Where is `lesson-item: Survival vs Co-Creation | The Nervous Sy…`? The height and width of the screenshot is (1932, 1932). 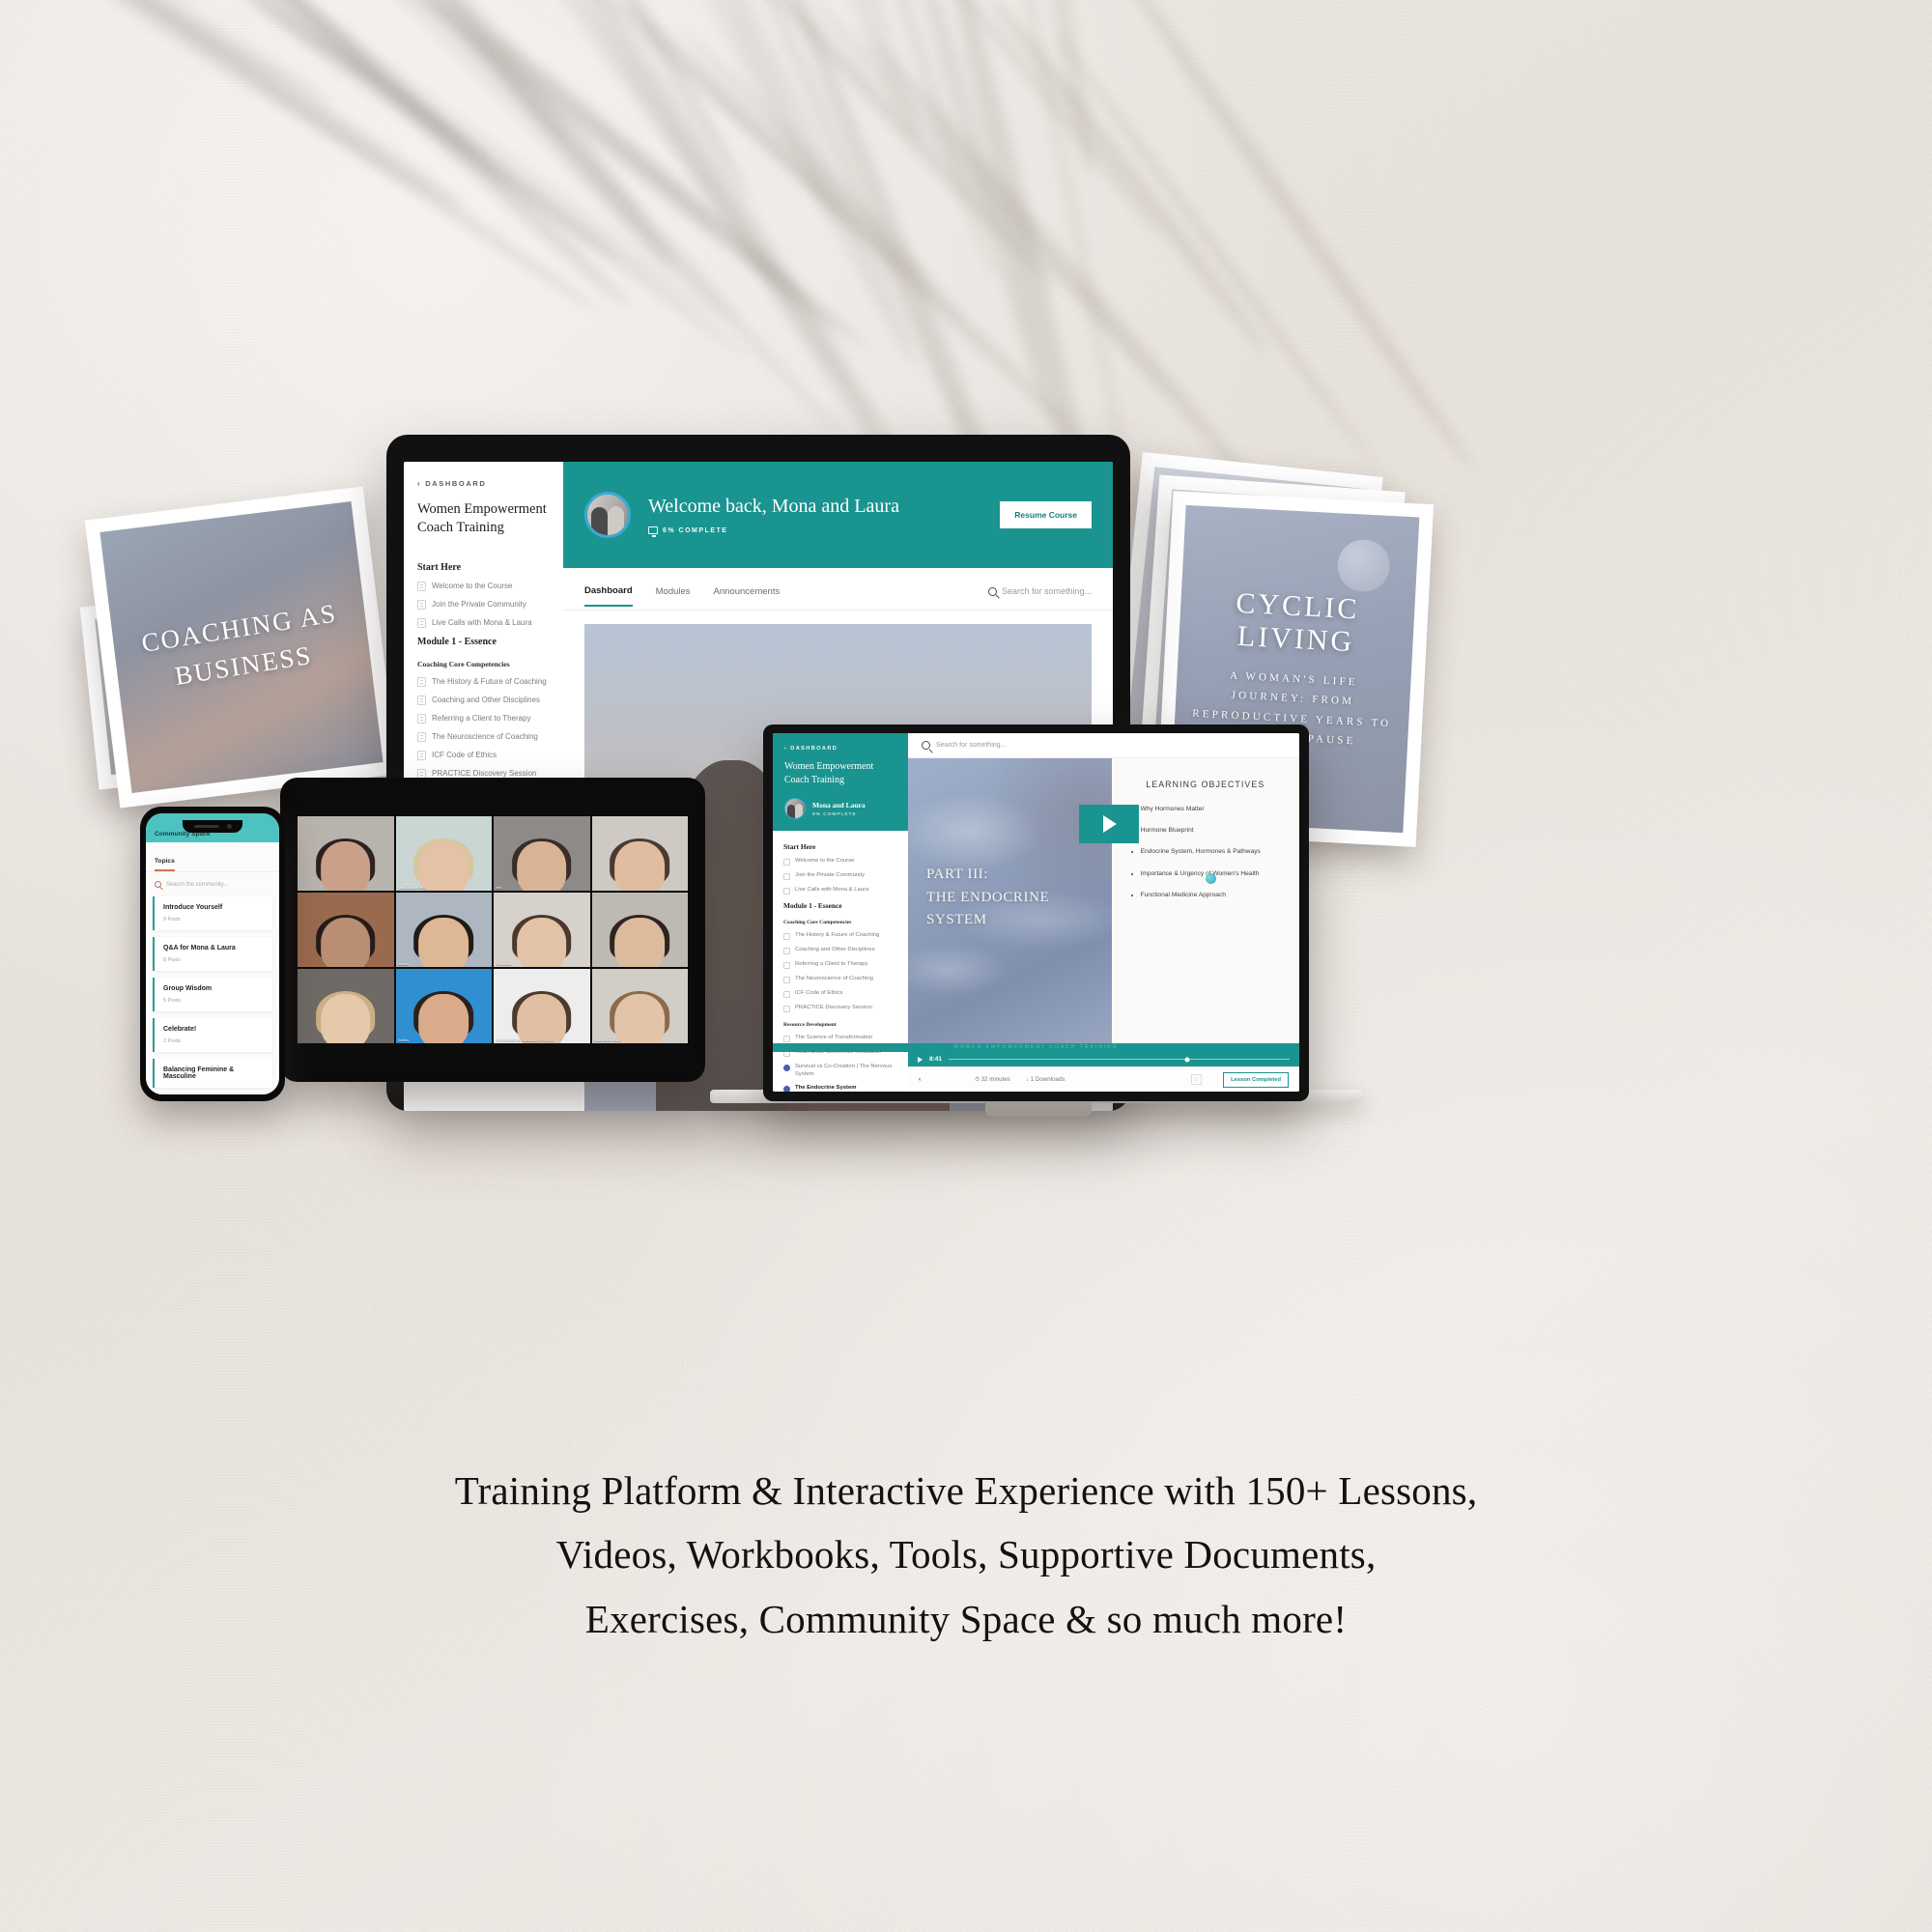
lesson-item: Survival vs Co-Creation | The Nervous Sy… is located at coordinates (840, 1071).